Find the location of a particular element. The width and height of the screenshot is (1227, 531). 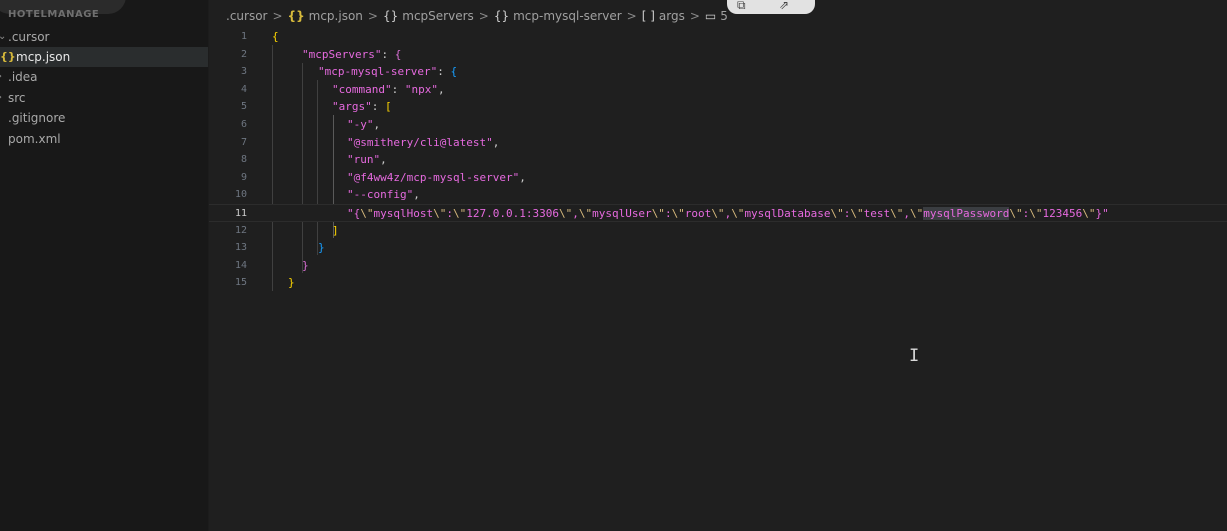

code-token: root is located at coordinates (698, 213).